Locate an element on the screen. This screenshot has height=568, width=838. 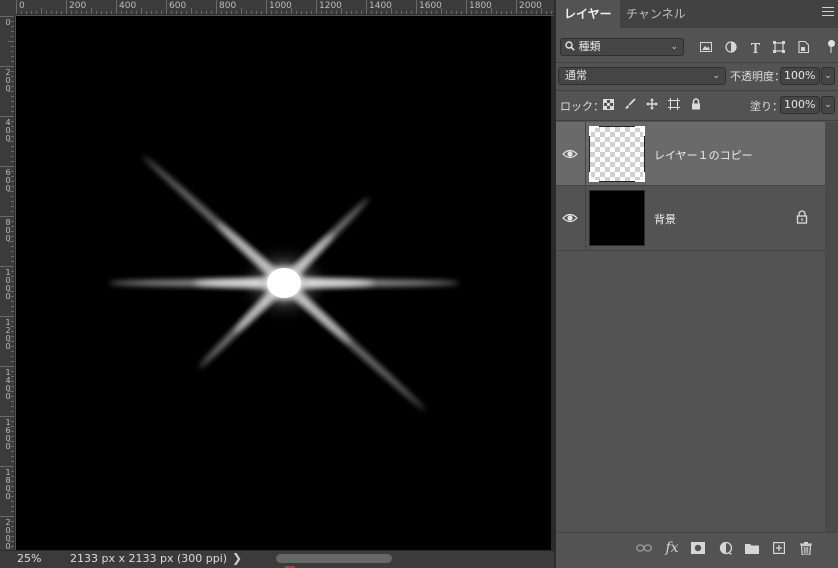
vertical-ruler: 0 200 400 600 800 1000 1200 1400 1600 1800 2000 is located at coordinates (7, 282).